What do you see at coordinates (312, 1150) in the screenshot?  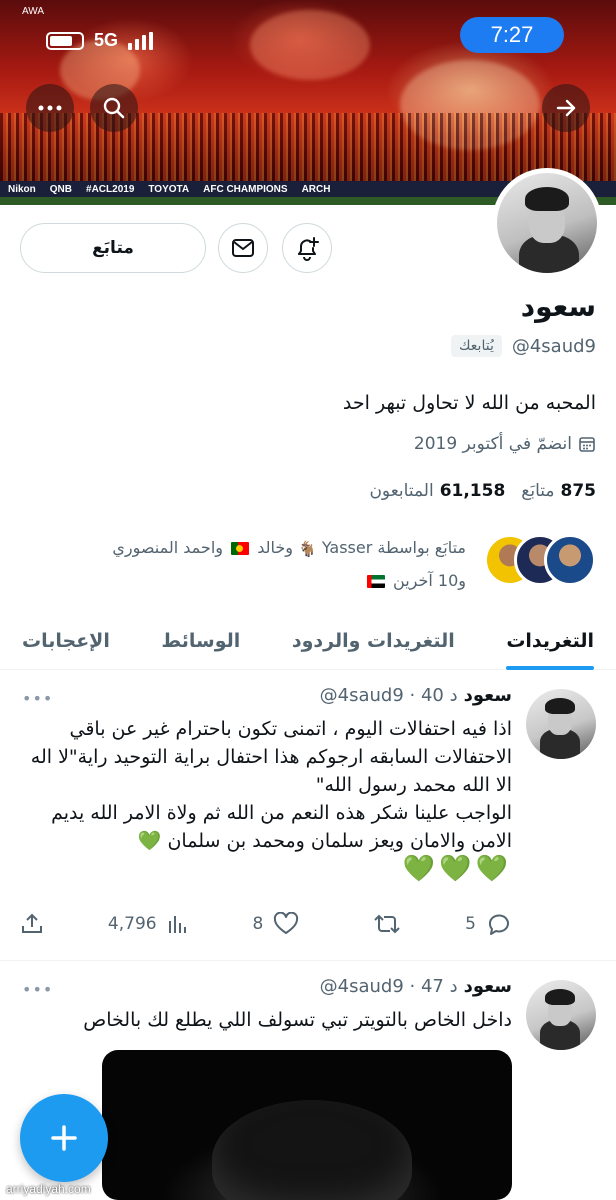 I see `media-subject` at bounding box center [312, 1150].